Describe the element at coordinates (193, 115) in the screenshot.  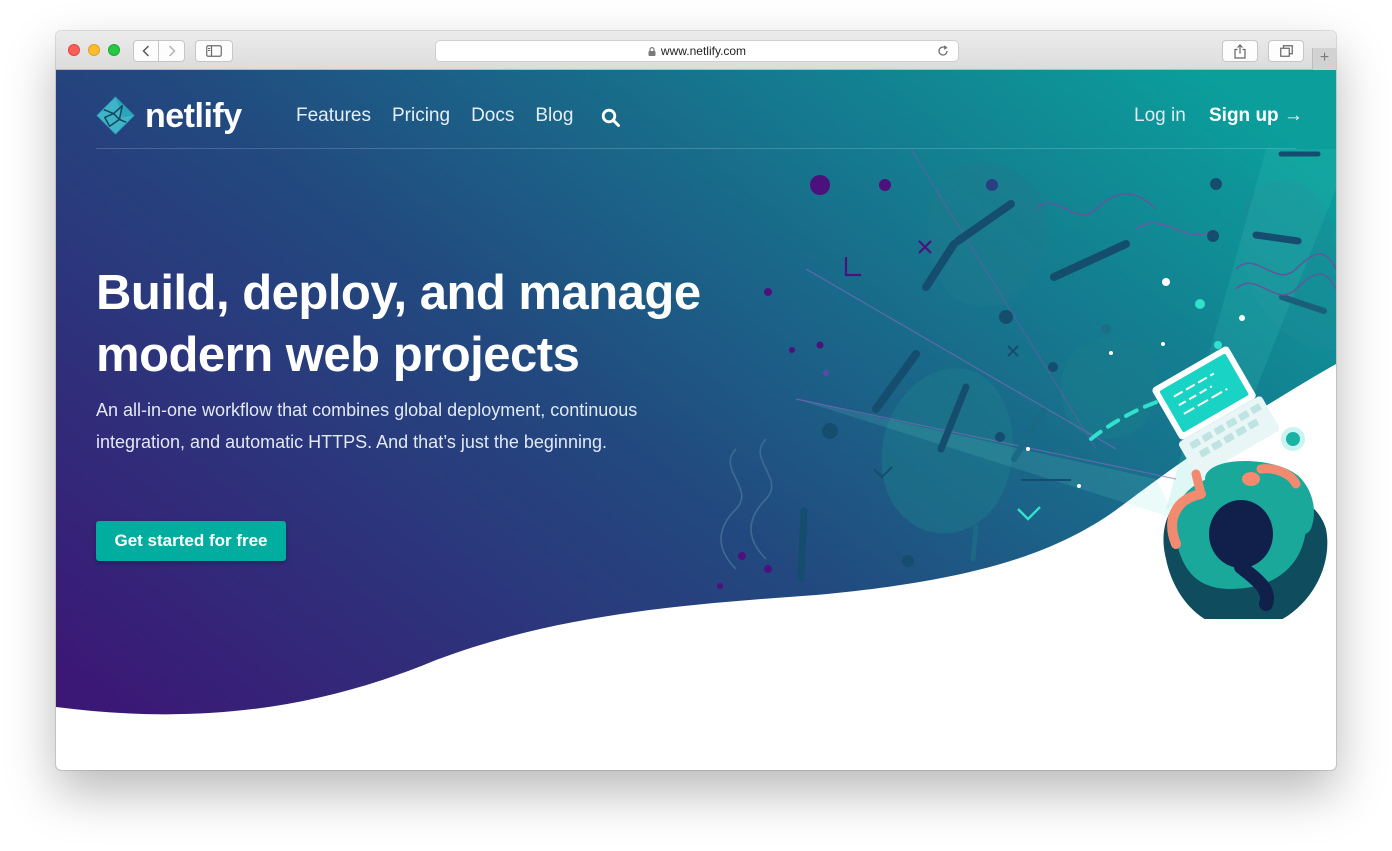
I see `logo-text: netlify` at that location.